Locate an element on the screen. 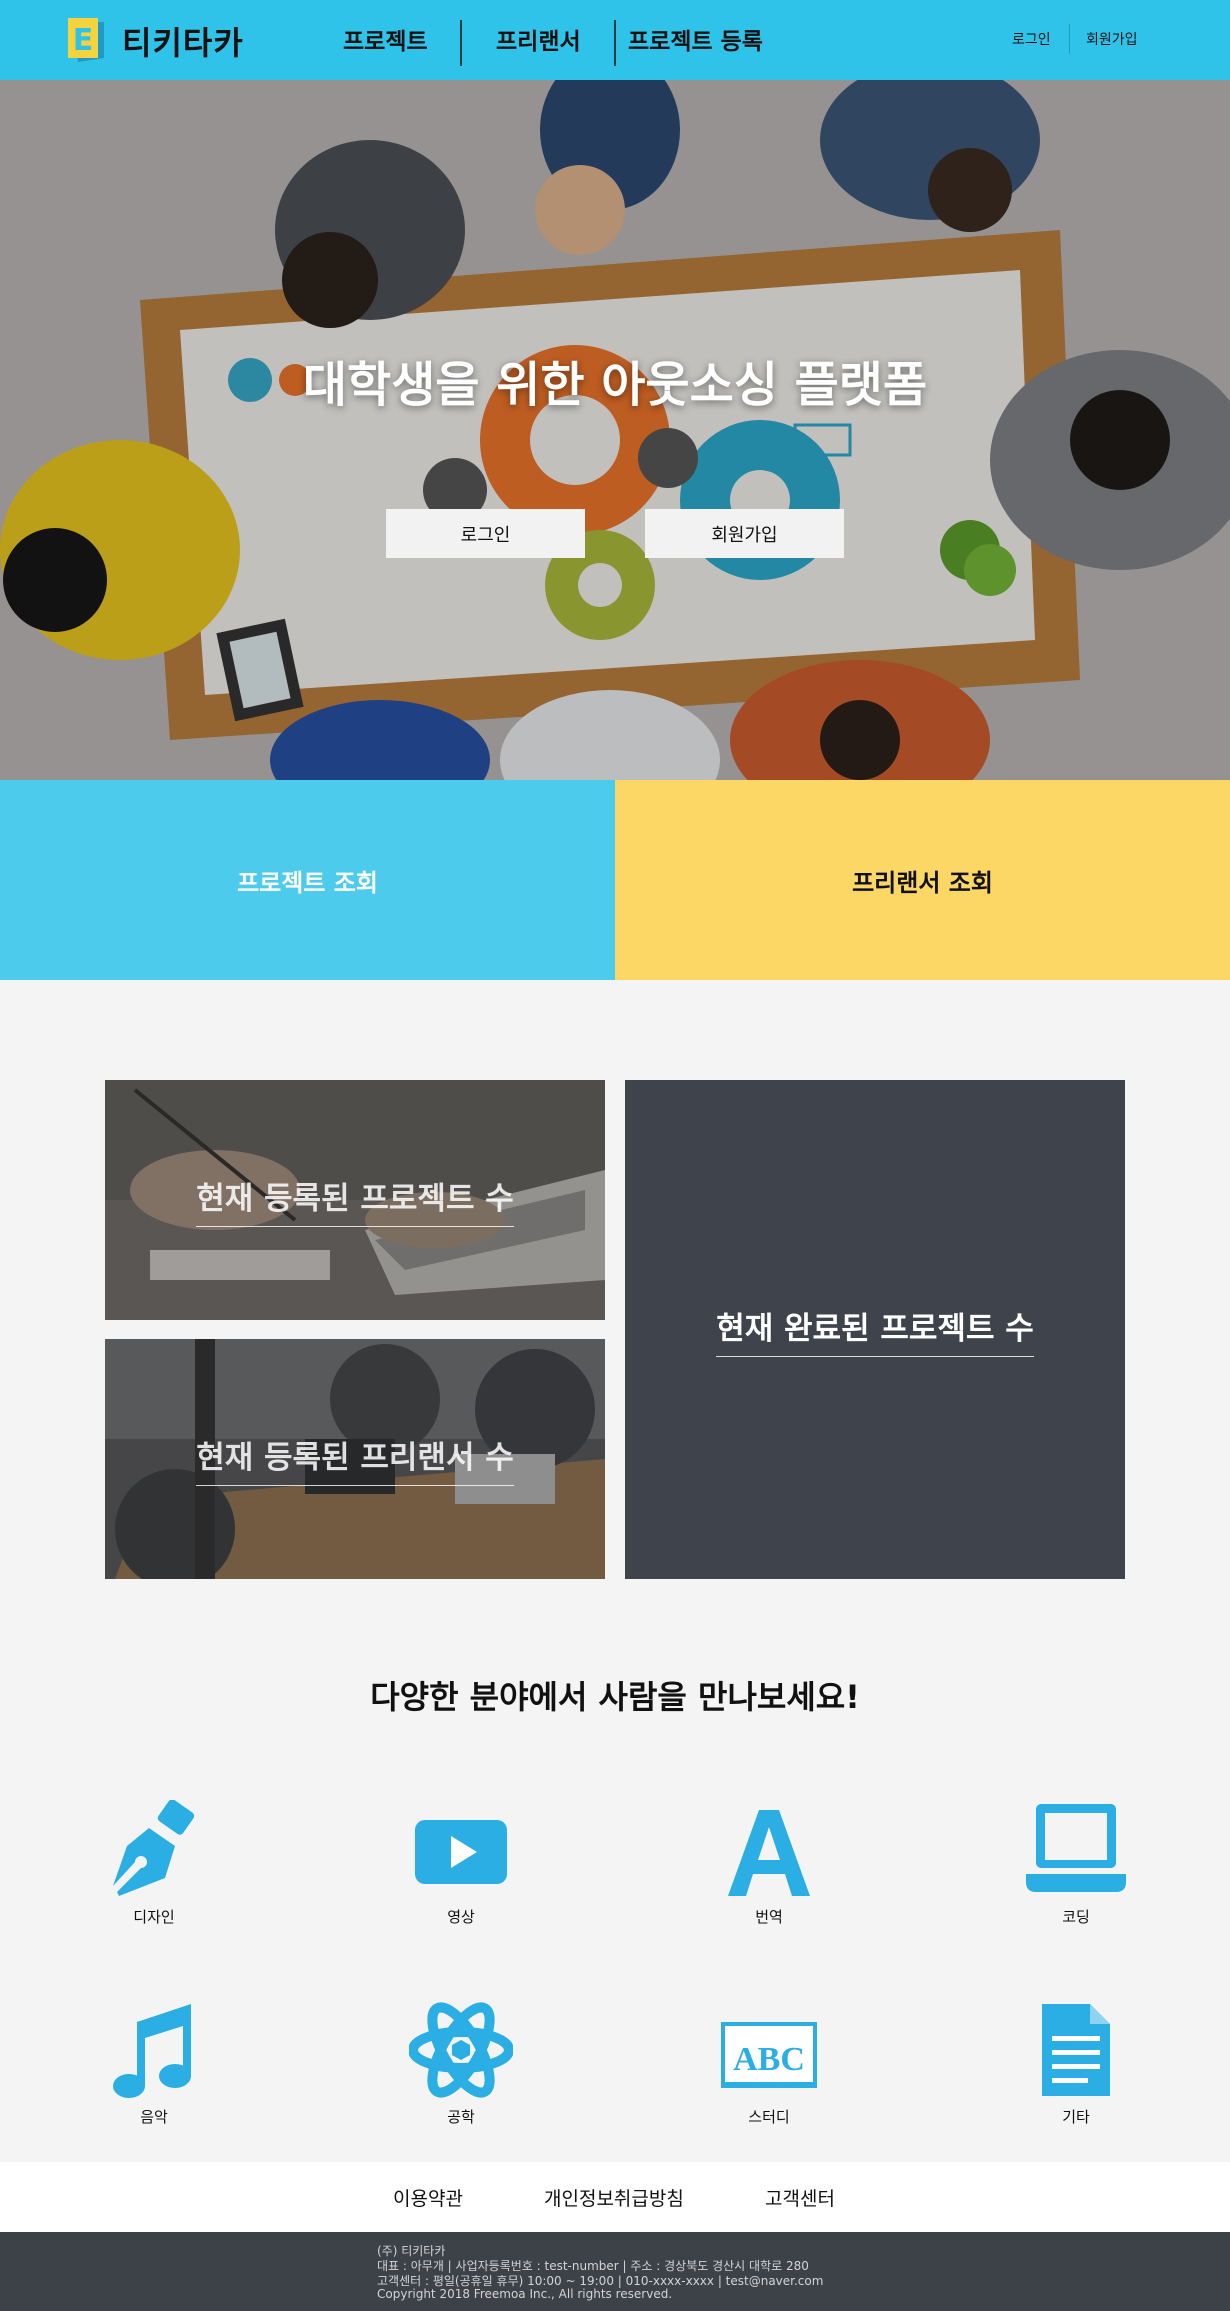 The image size is (1230, 2311). brand-name: 티키타카 is located at coordinates (183, 41).